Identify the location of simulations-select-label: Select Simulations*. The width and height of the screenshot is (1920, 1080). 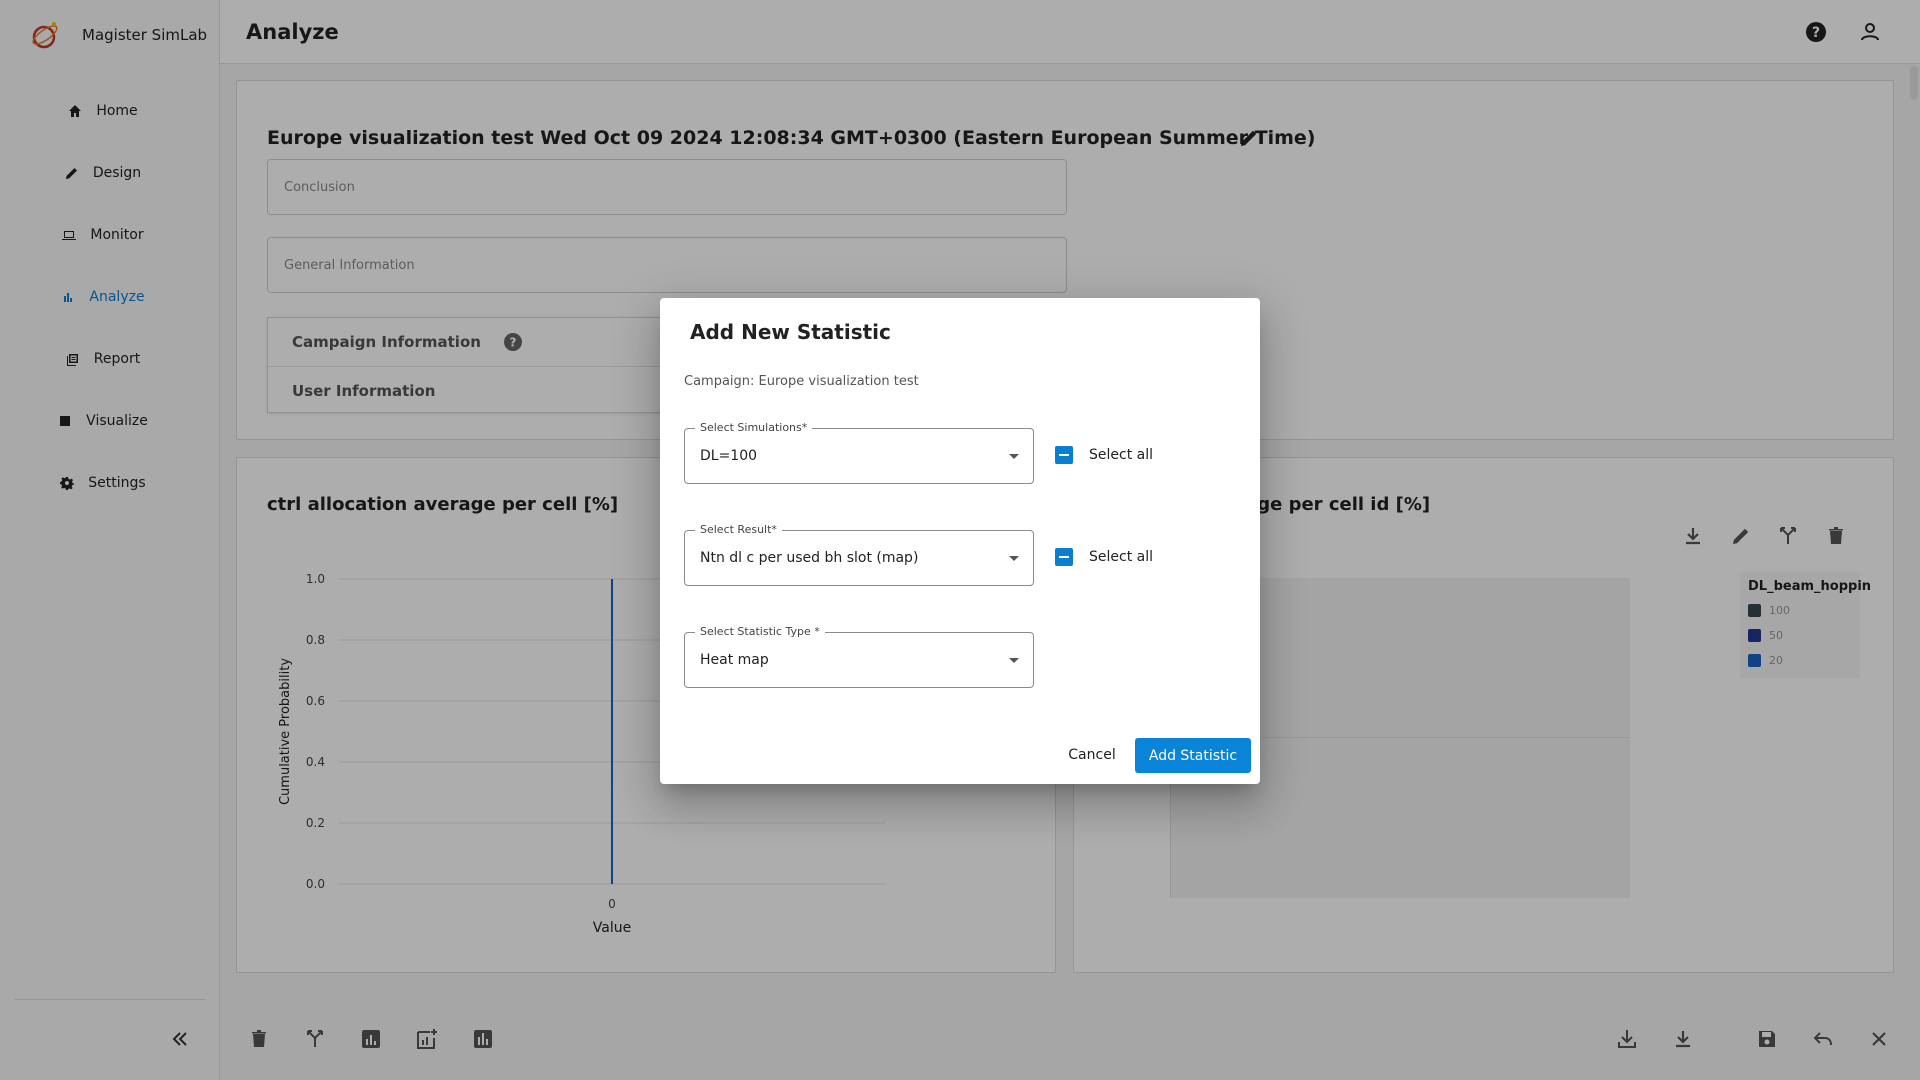
(754, 427).